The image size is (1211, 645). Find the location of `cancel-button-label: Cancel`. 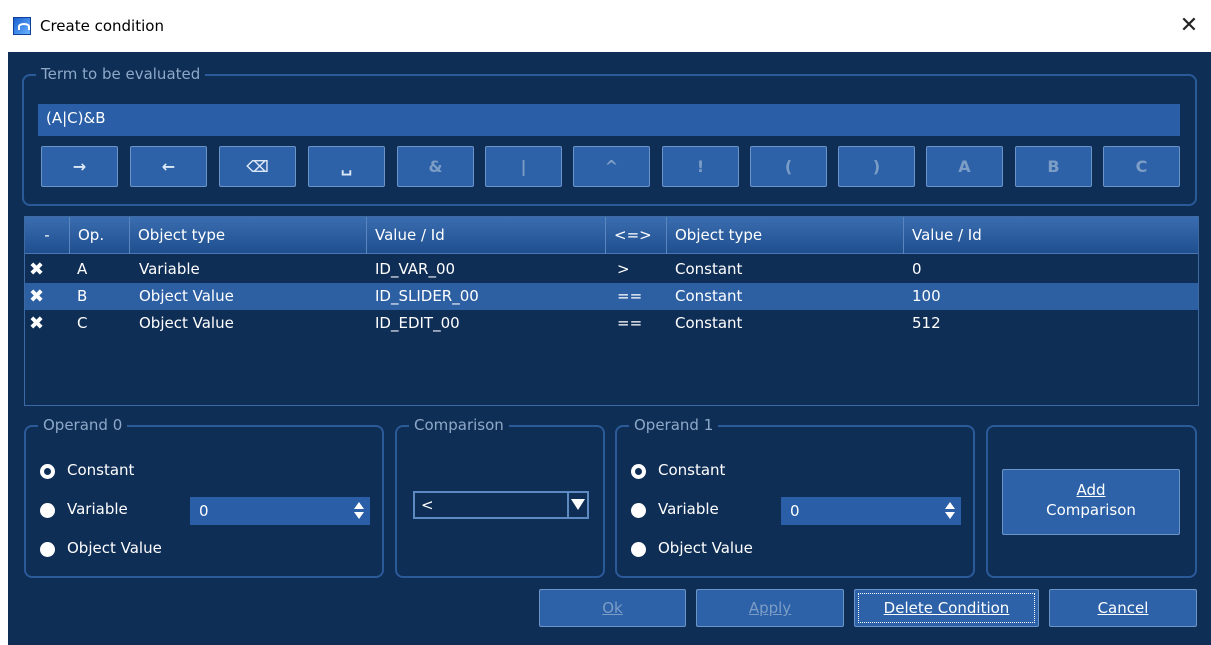

cancel-button-label: Cancel is located at coordinates (1123, 608).